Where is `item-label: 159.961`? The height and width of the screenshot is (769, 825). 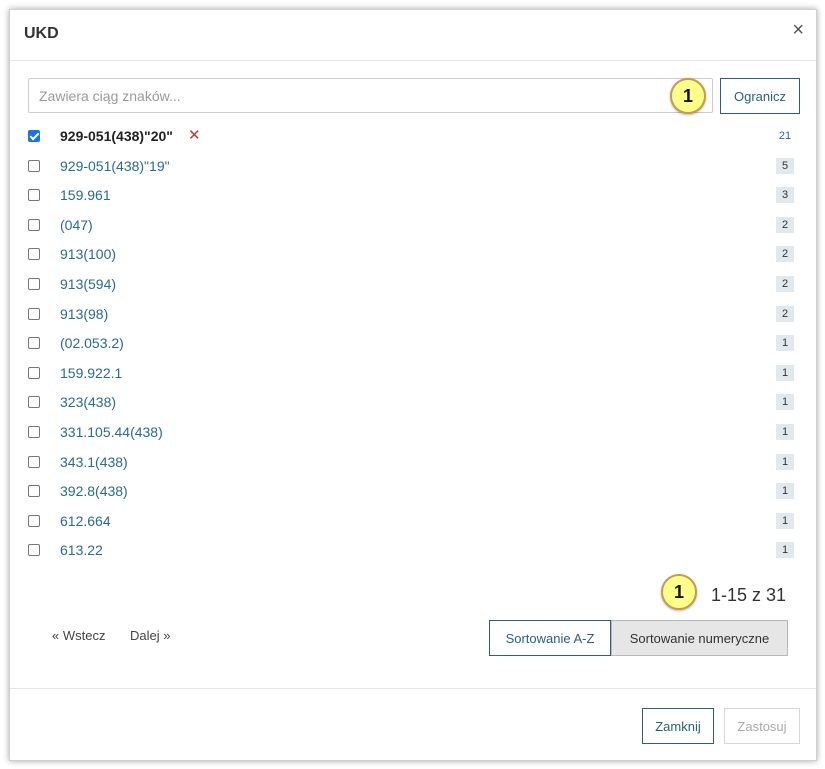 item-label: 159.961 is located at coordinates (85, 195).